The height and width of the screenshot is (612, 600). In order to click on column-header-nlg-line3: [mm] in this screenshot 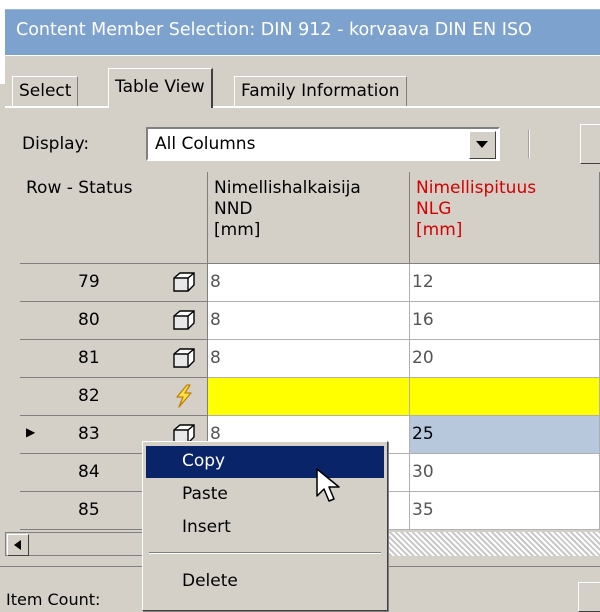, I will do `click(439, 230)`.